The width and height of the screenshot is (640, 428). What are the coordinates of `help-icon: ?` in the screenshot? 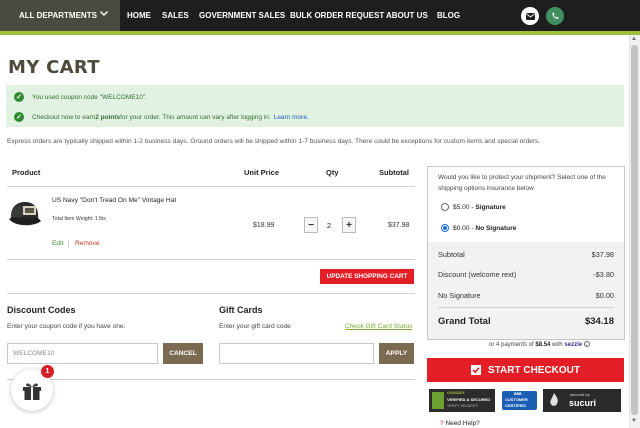 It's located at (442, 423).